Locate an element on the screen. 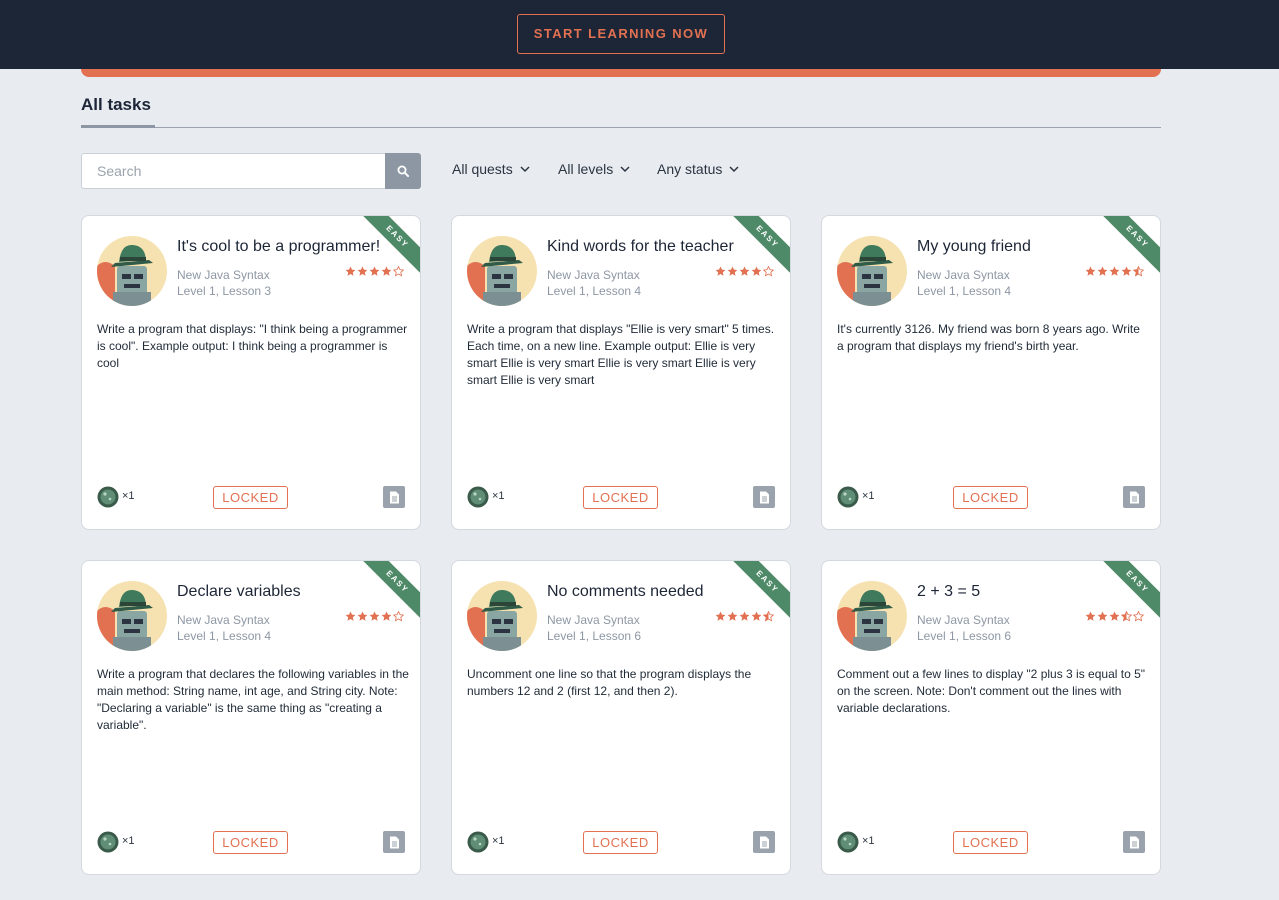  task-title: 2 + 3 = 5 is located at coordinates (1037, 592).